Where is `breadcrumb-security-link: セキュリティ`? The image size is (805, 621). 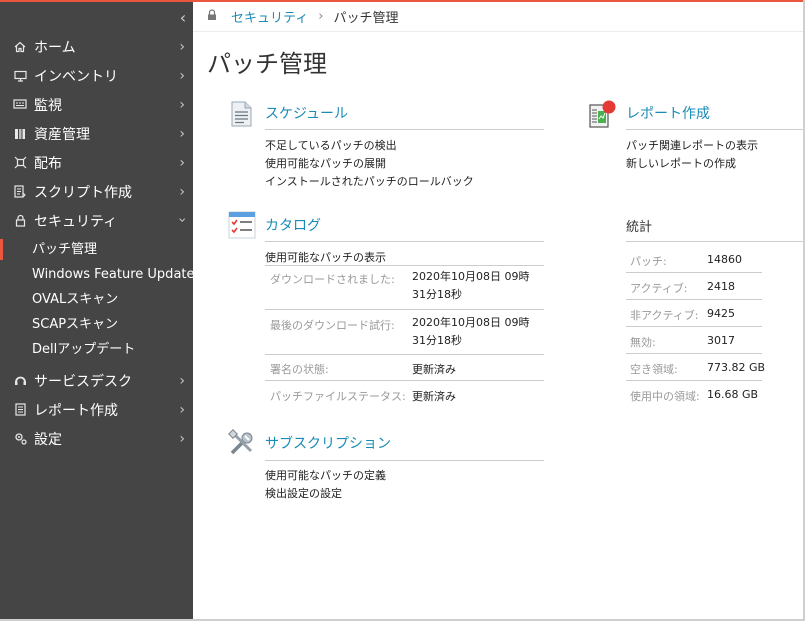 breadcrumb-security-link: セキュリティ is located at coordinates (269, 16).